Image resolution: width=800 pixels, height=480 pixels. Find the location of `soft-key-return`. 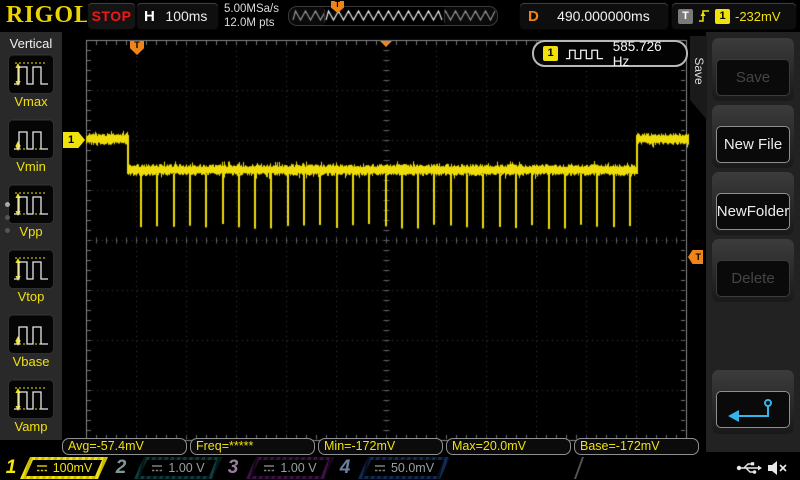

soft-key-return is located at coordinates (753, 402).